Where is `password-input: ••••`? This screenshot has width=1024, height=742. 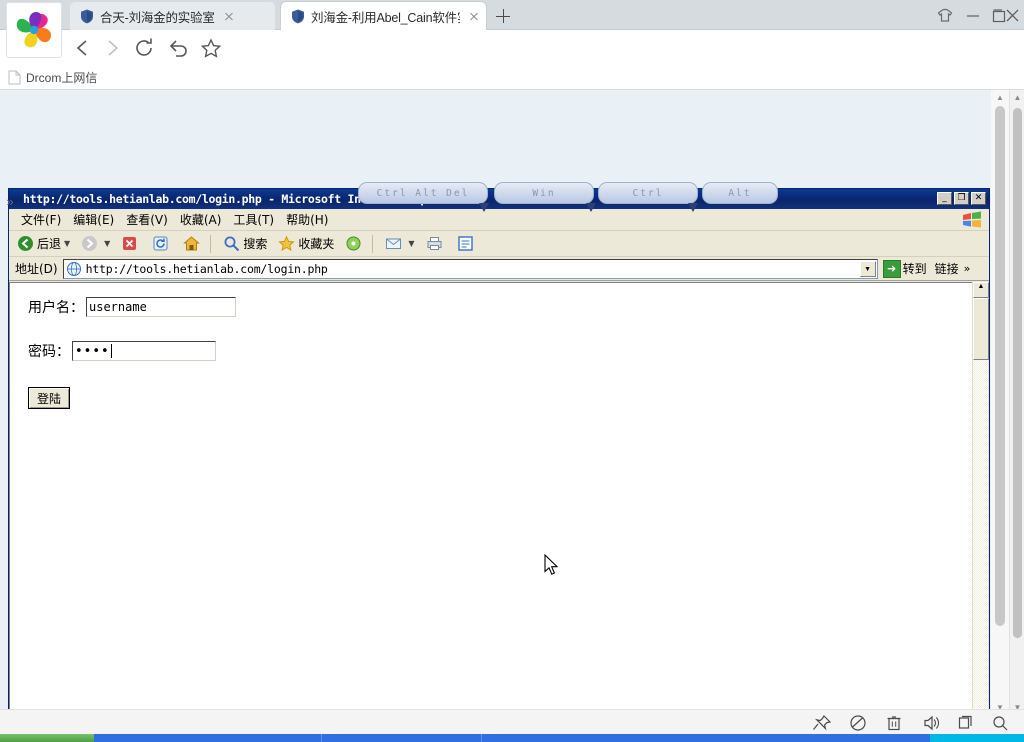
password-input: •••• is located at coordinates (144, 351).